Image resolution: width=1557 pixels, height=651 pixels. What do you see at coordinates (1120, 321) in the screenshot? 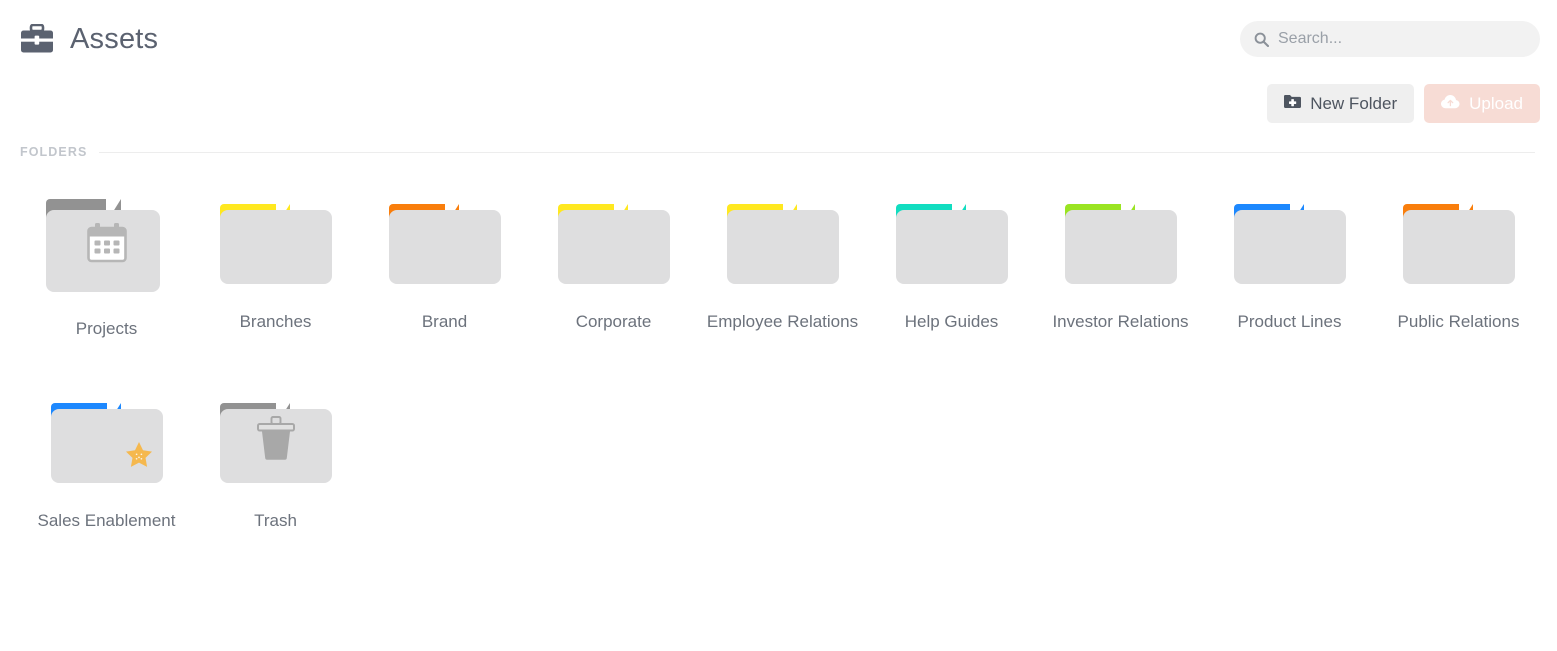
I see `folder-label: Investor Relations` at bounding box center [1120, 321].